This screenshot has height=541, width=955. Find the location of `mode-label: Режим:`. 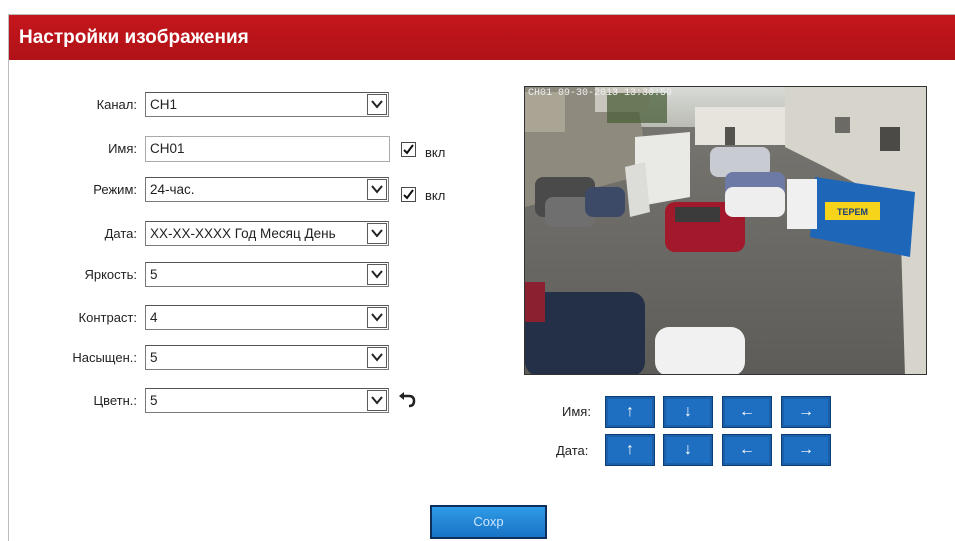

mode-label: Режим: is located at coordinates (115, 189).